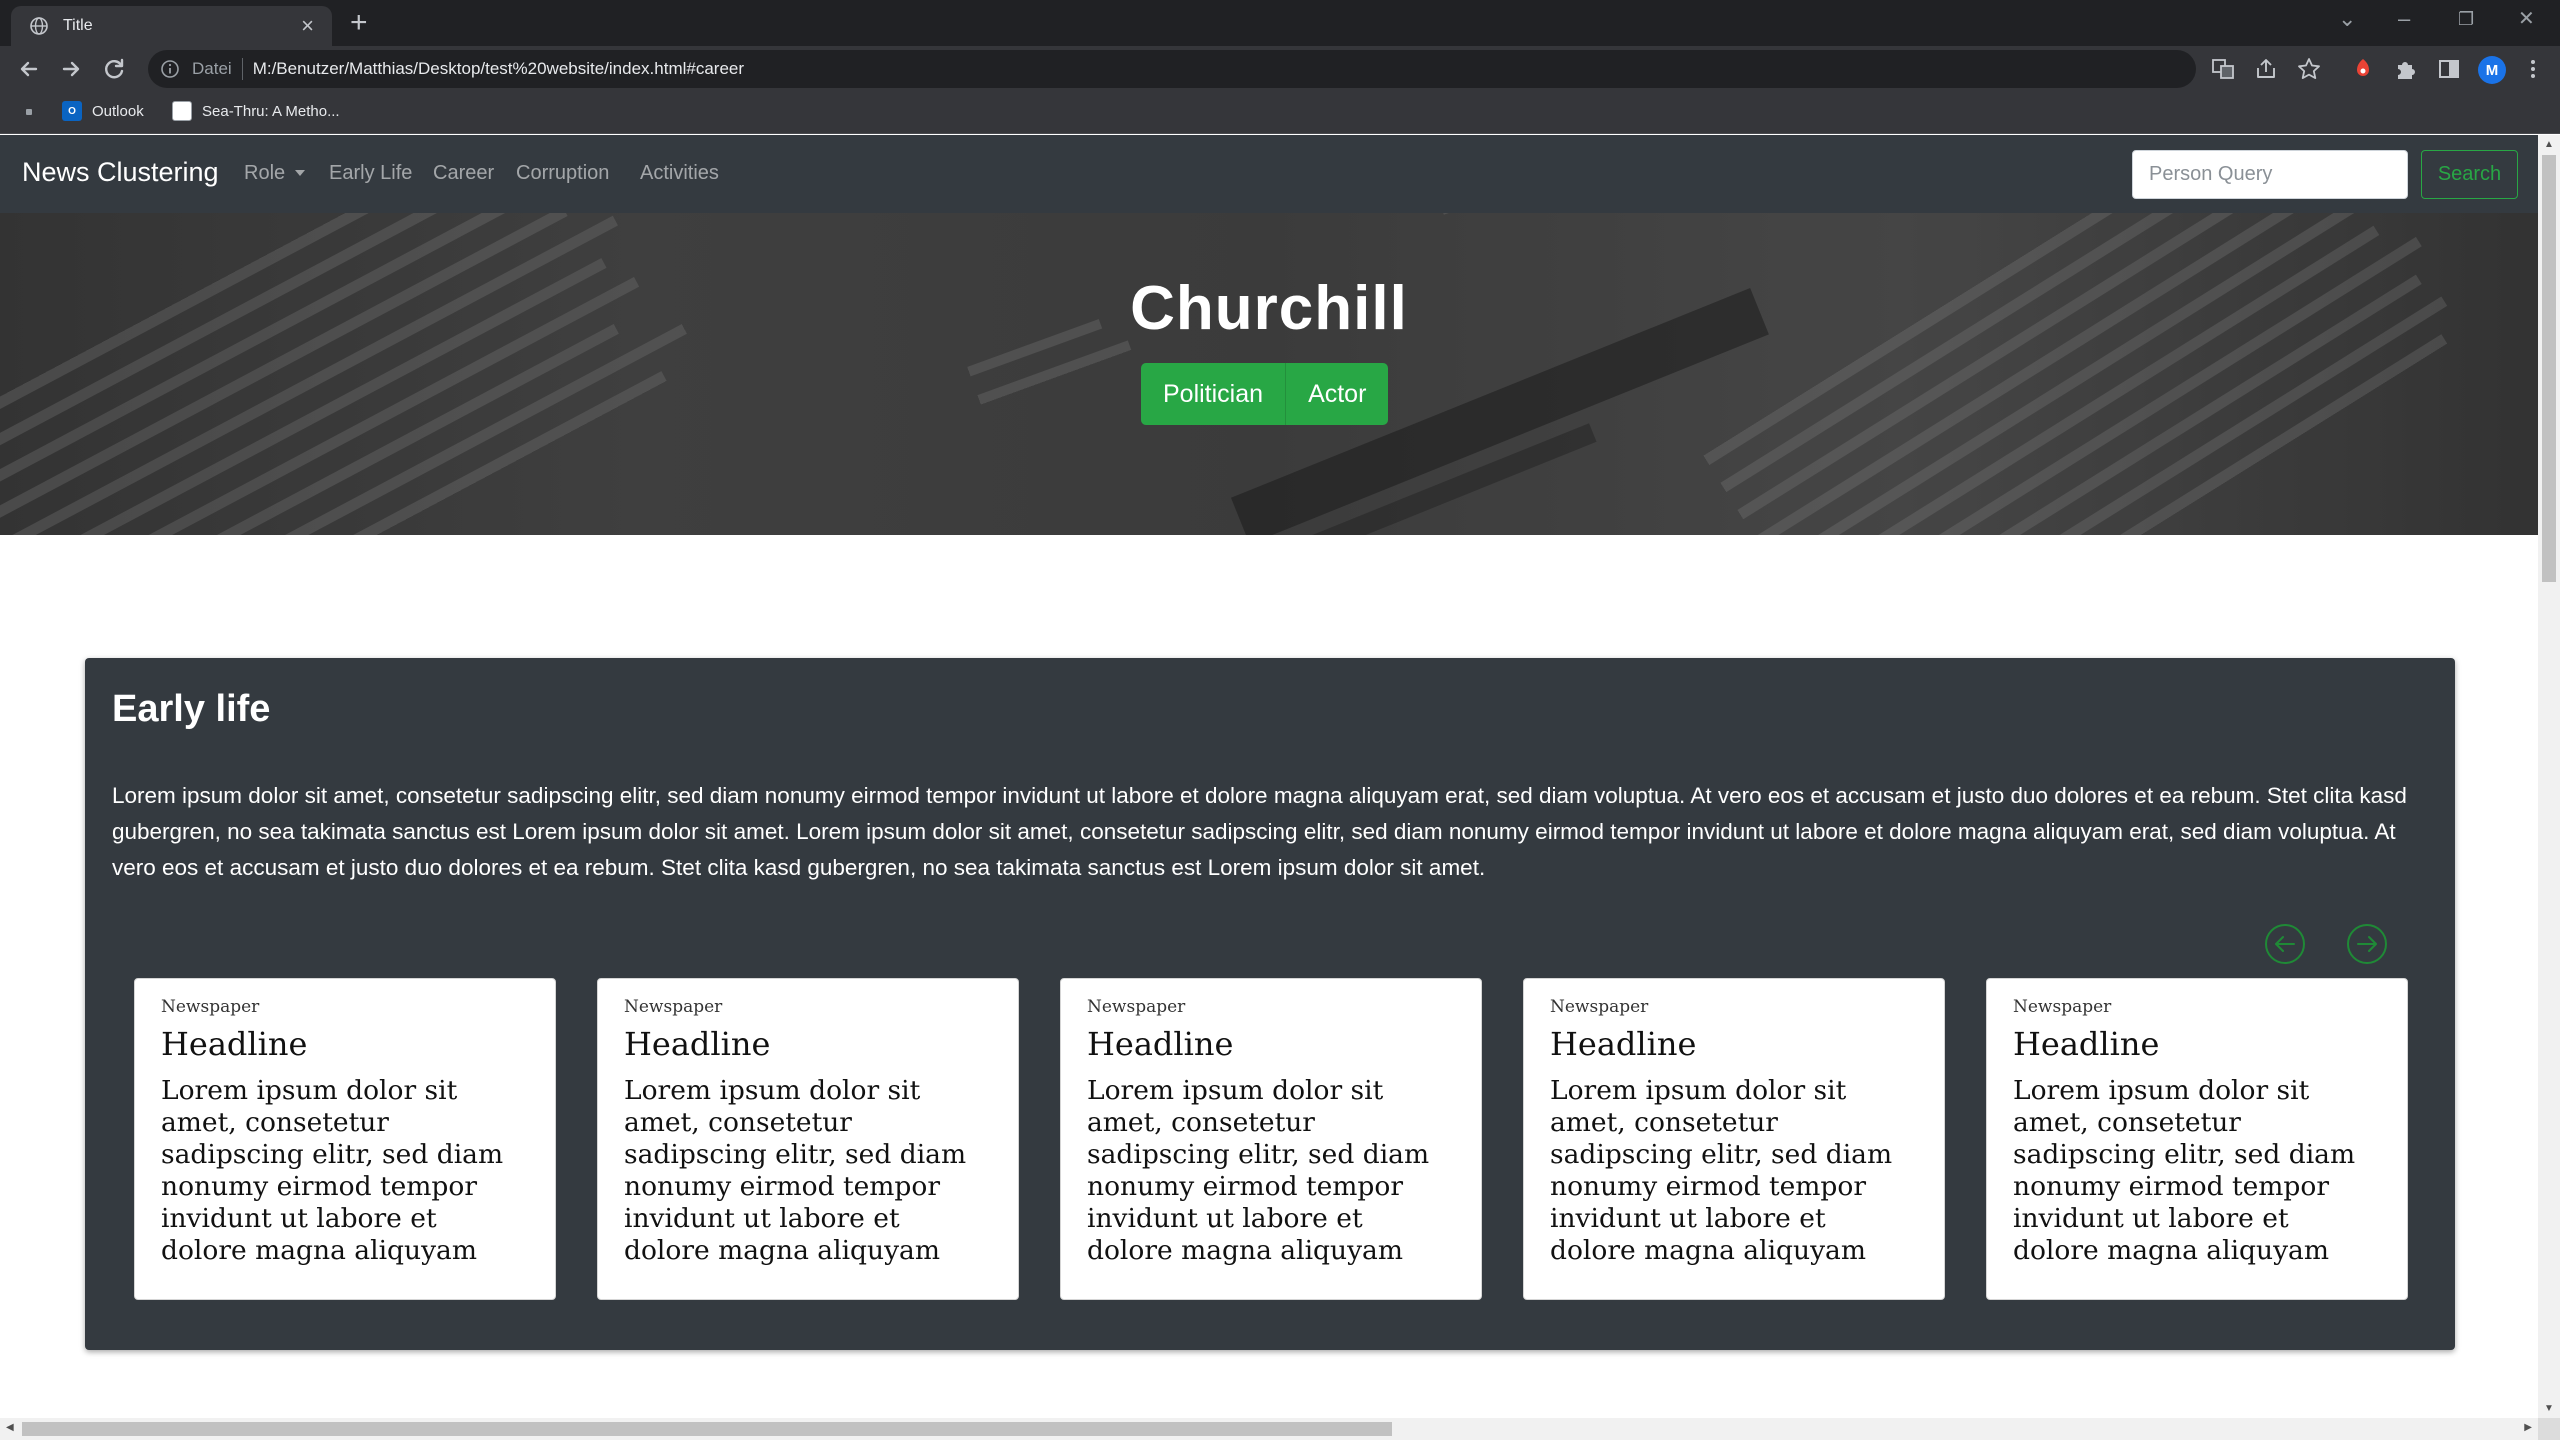  What do you see at coordinates (2549, 144) in the screenshot?
I see `scroll-up-icon: ▲` at bounding box center [2549, 144].